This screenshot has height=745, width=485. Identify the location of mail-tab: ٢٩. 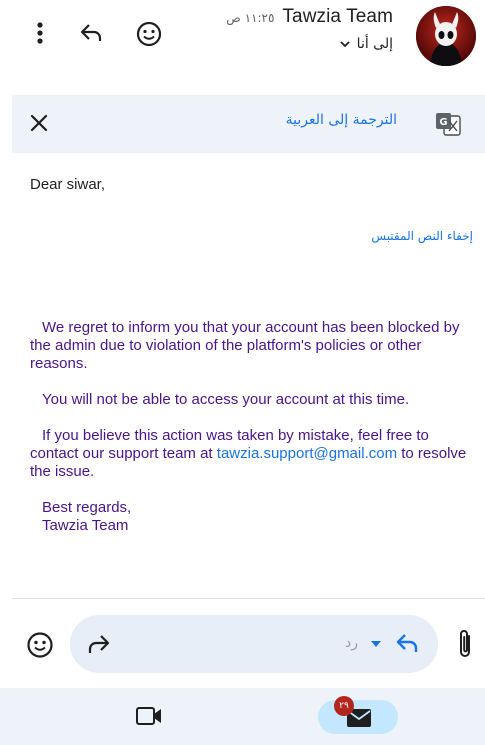
(358, 715).